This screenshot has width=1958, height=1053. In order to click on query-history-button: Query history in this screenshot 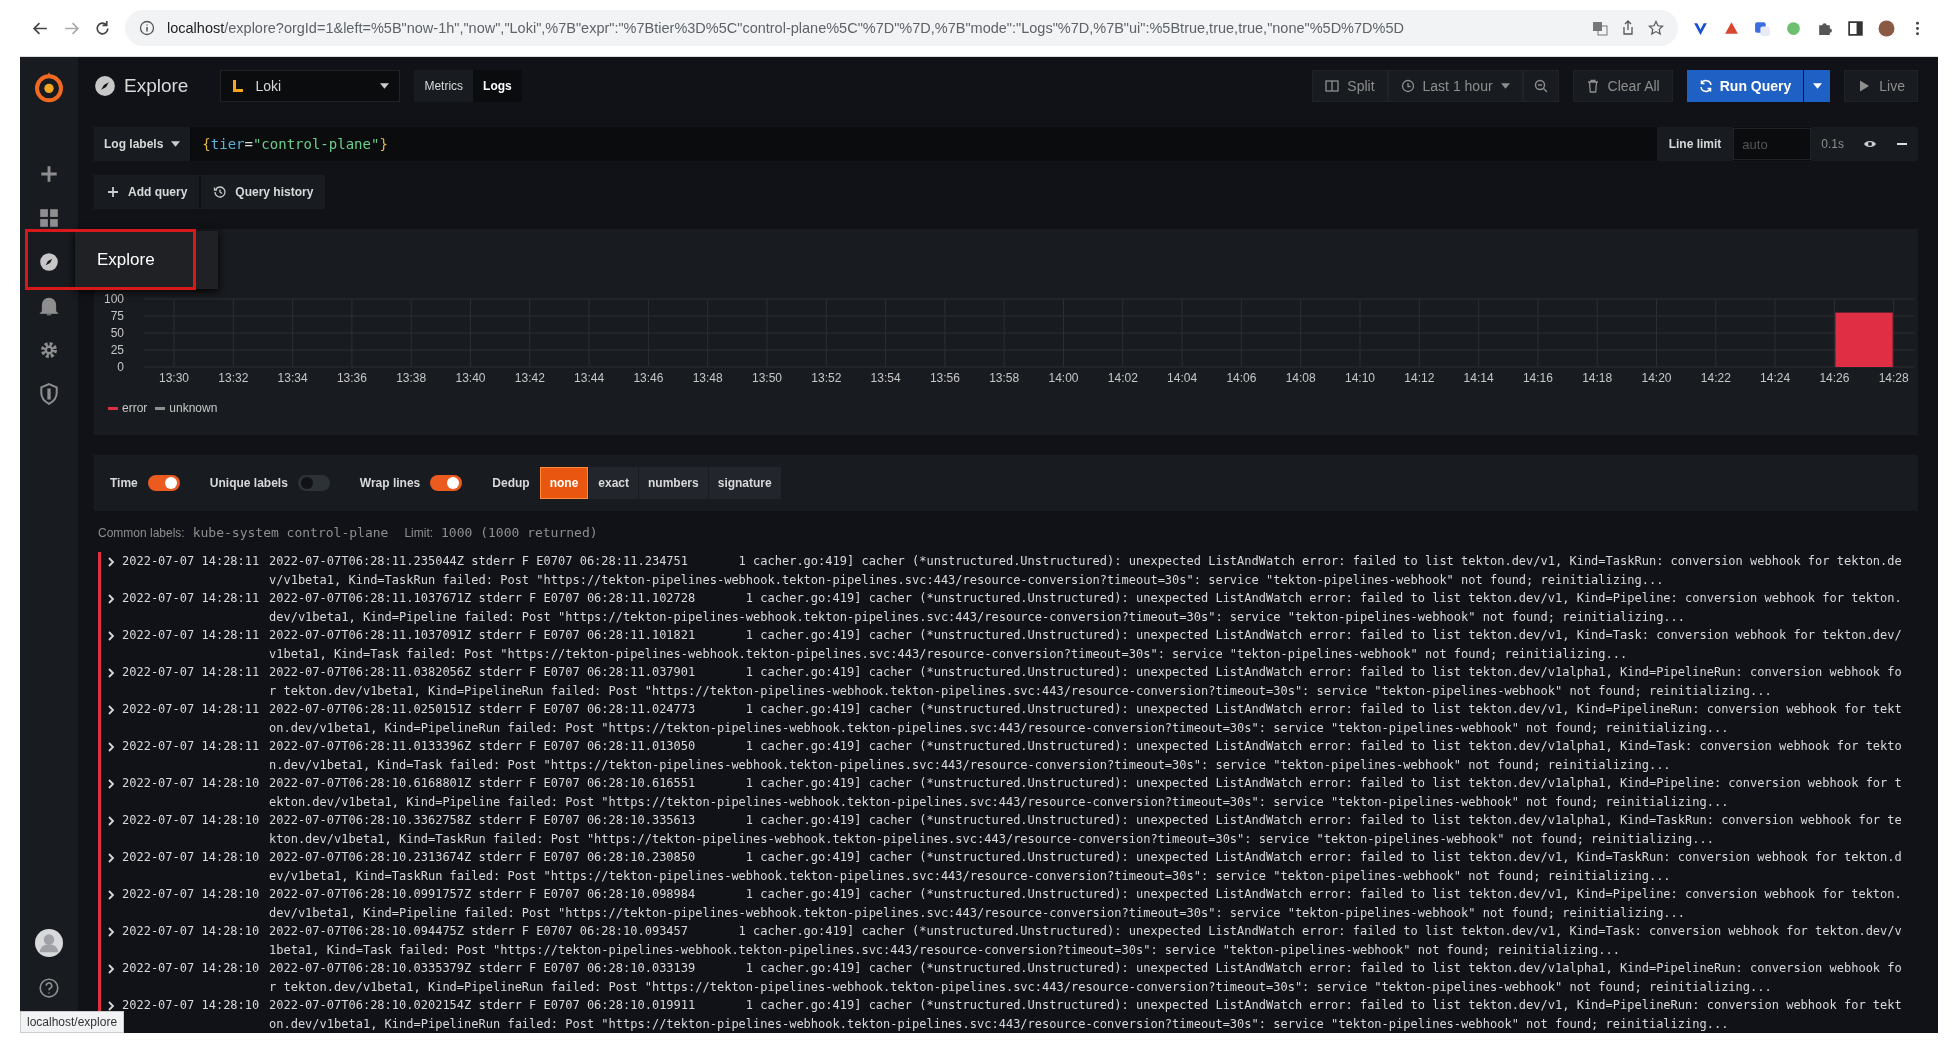, I will do `click(263, 192)`.